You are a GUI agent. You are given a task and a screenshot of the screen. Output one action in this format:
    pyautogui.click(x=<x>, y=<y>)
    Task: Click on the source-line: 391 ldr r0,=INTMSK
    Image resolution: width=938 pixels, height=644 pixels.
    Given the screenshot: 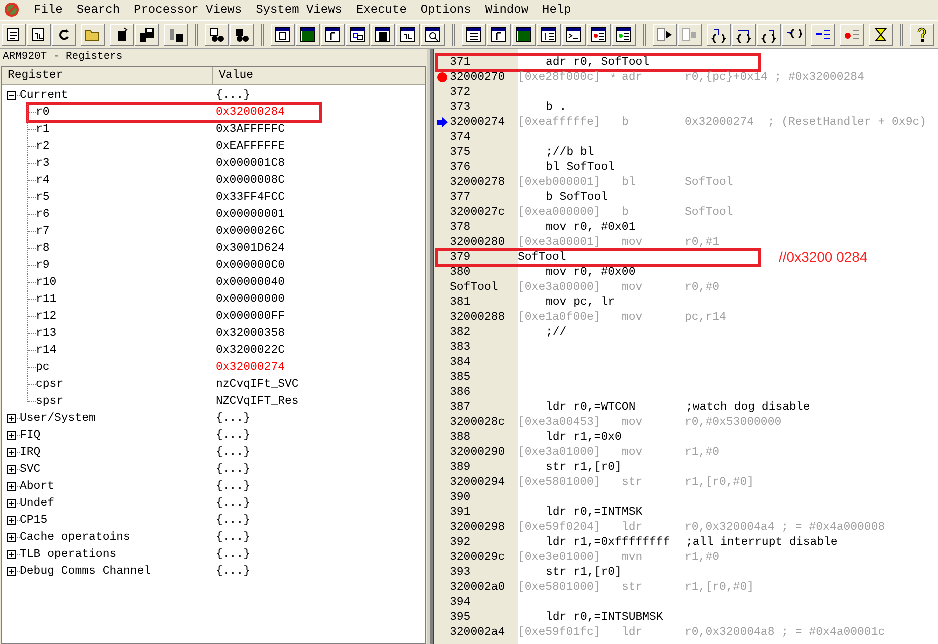 What is the action you would take?
    pyautogui.click(x=598, y=512)
    